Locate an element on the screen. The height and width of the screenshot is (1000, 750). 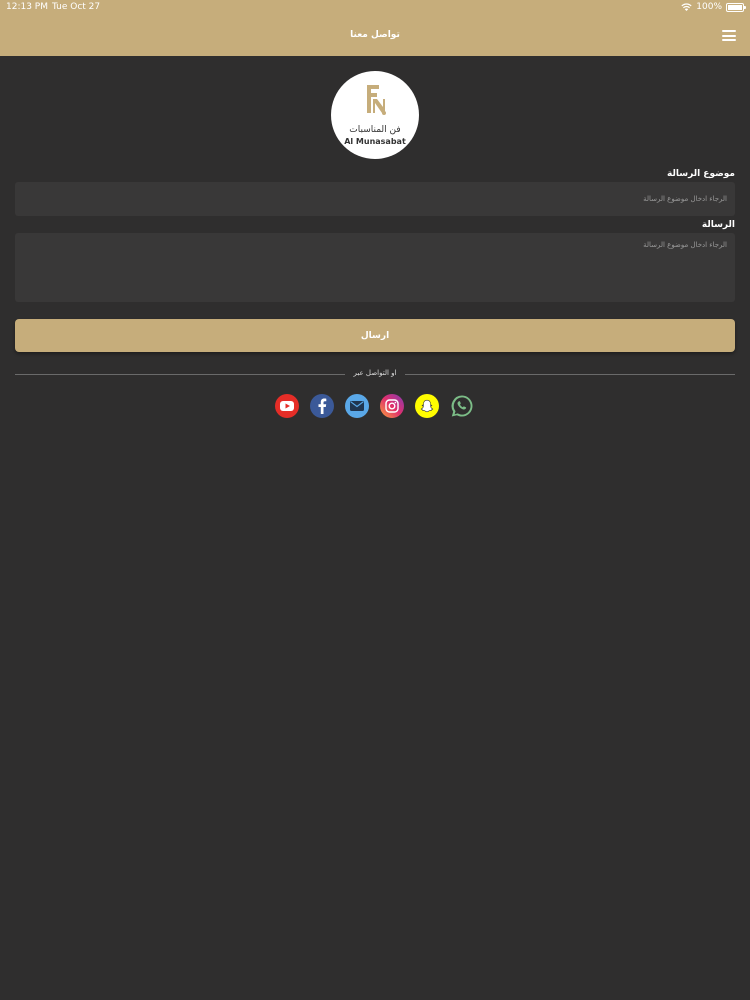
logo-english-text: Al Munasabat is located at coordinates (375, 141).